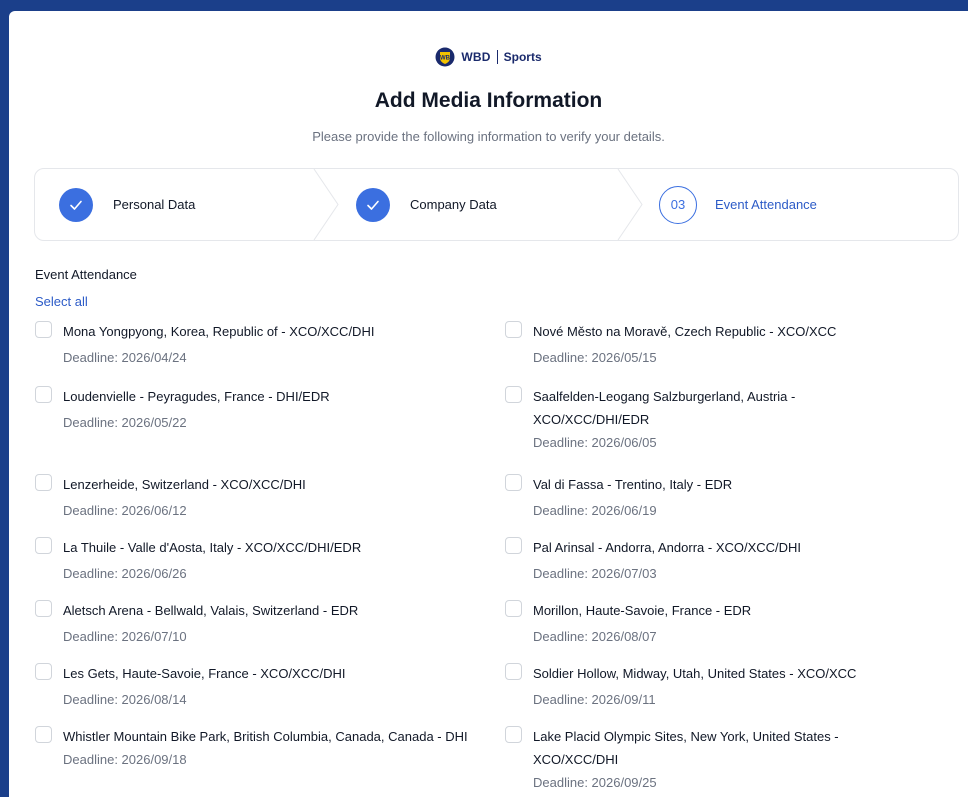 This screenshot has width=968, height=797. I want to click on section-label: Event Attendance, so click(86, 274).